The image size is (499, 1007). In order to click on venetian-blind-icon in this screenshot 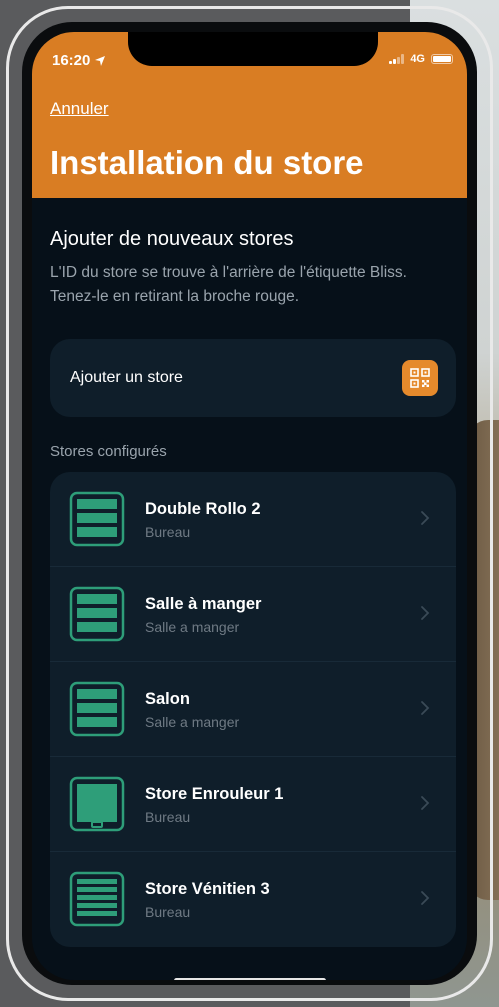, I will do `click(97, 899)`.